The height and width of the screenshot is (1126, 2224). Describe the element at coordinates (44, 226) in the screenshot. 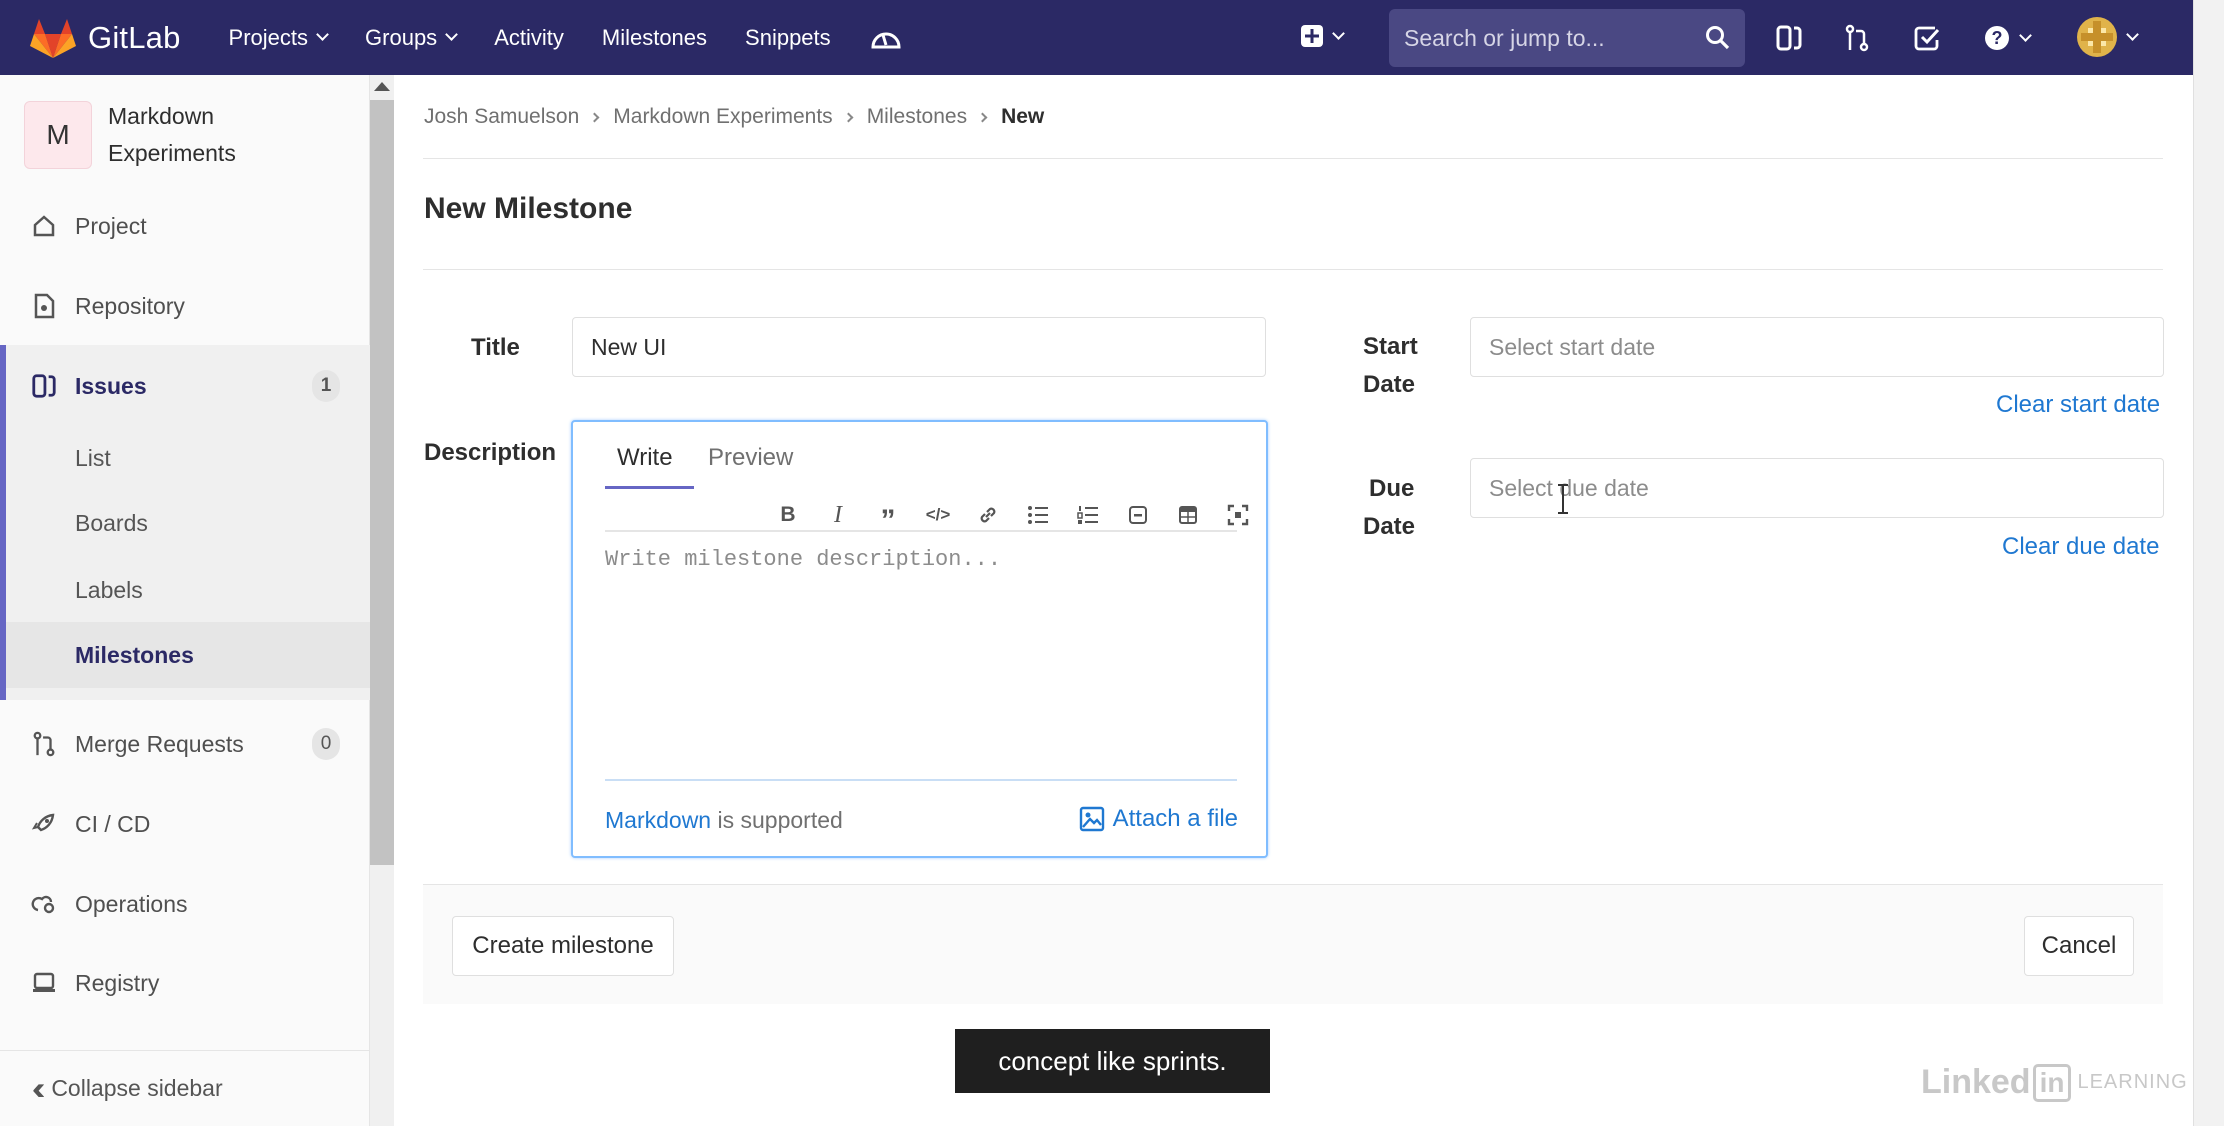

I see `home-icon` at that location.